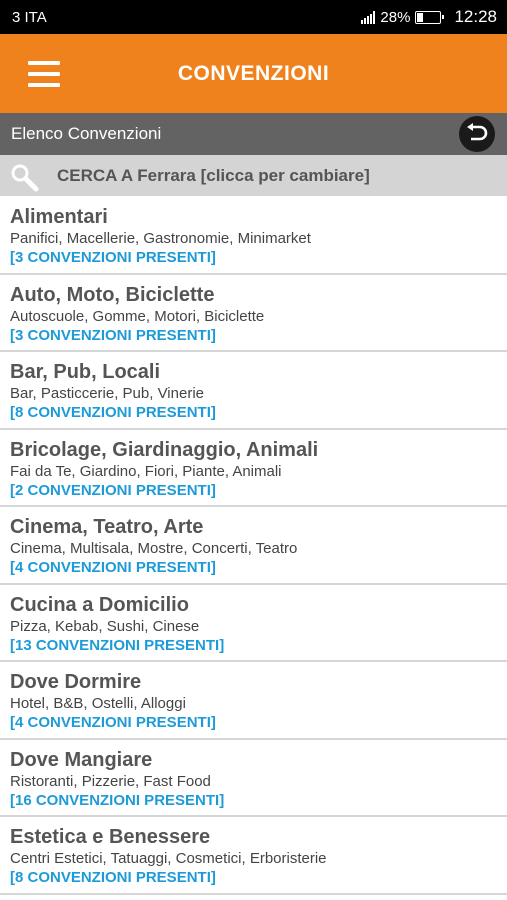 This screenshot has height=900, width=507. What do you see at coordinates (107, 393) in the screenshot?
I see `category-subtitle: Bar, Pasticcerie, Pub, Vinerie` at bounding box center [107, 393].